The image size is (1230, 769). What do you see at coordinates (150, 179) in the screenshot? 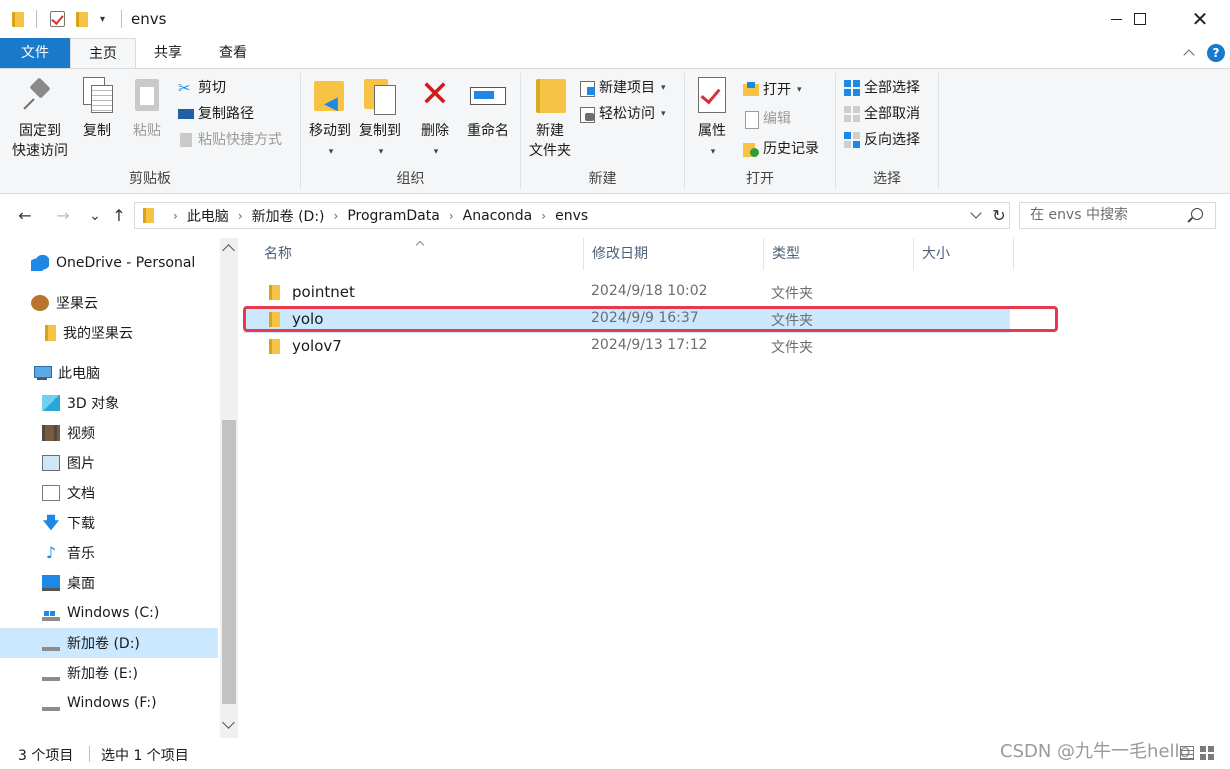
I see `group-label-clipboard: 剪贴板` at bounding box center [150, 179].